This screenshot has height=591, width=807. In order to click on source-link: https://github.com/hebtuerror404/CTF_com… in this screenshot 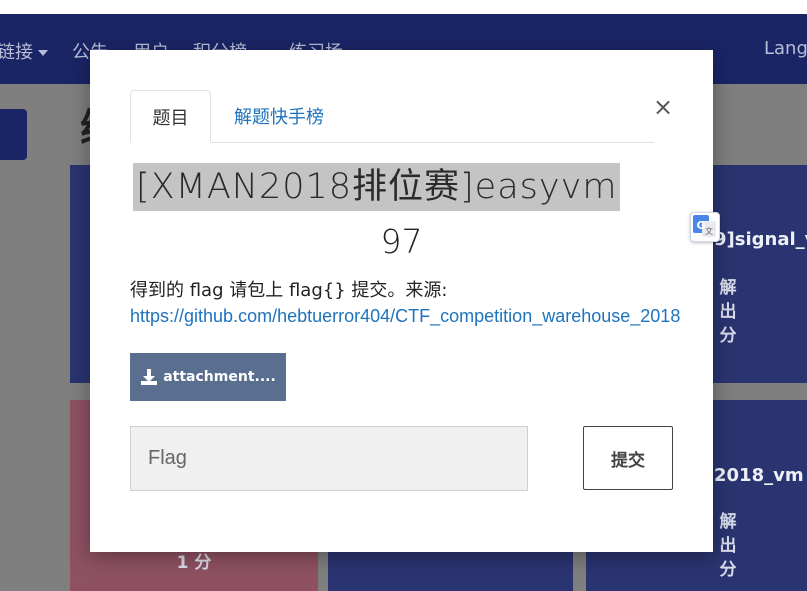, I will do `click(405, 316)`.